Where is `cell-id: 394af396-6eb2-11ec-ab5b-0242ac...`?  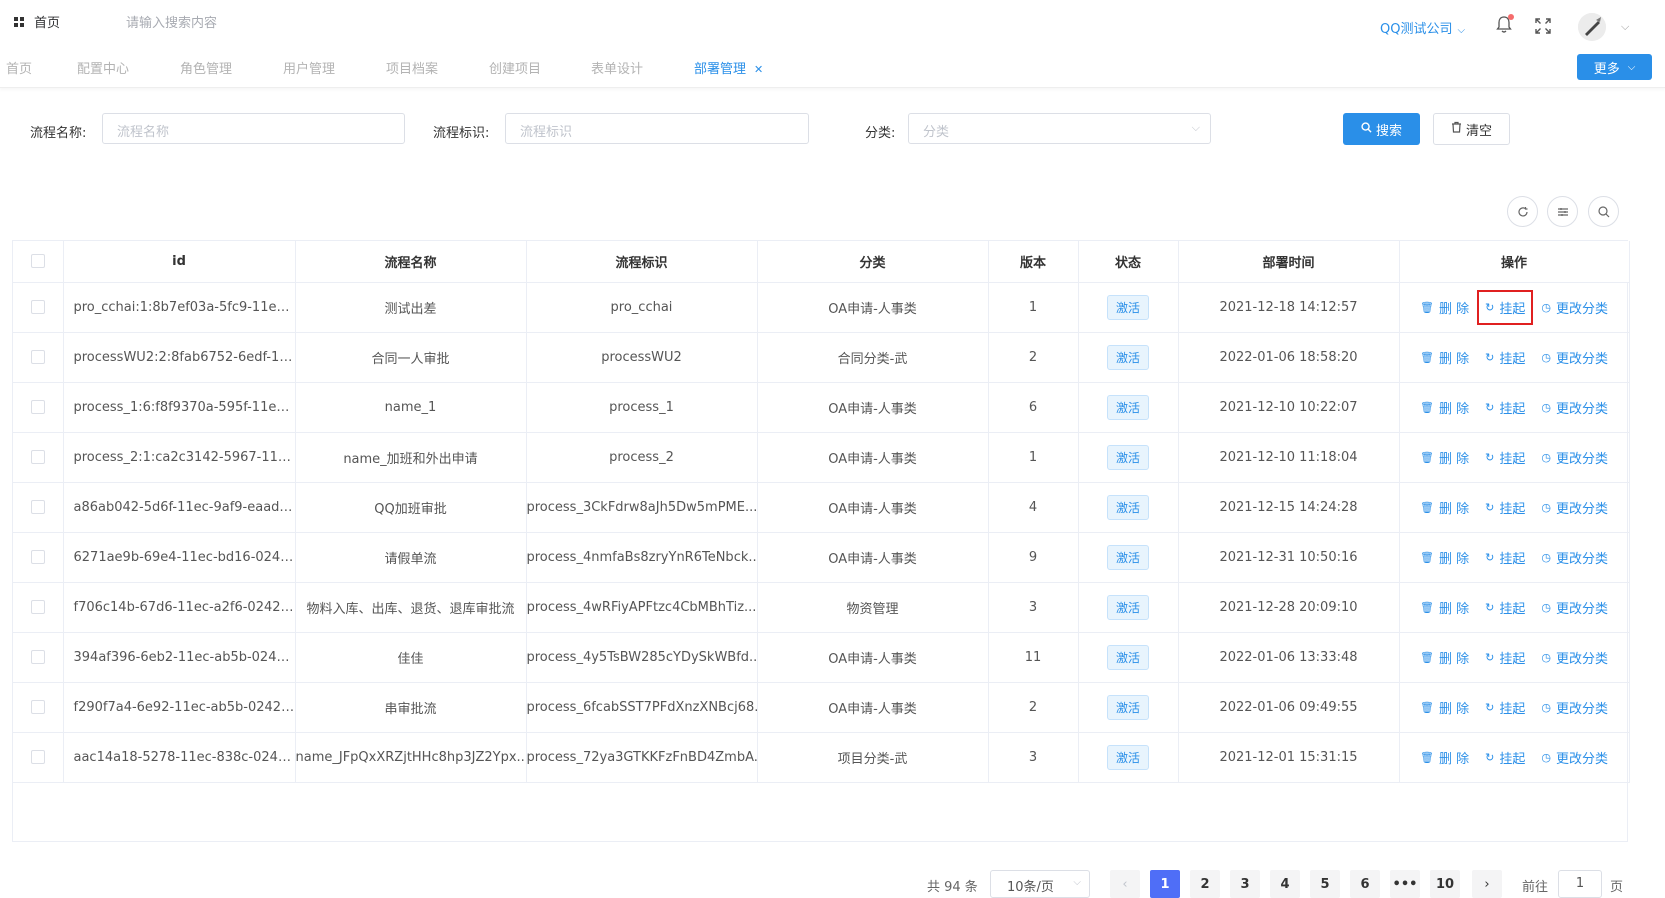
cell-id: 394af396-6eb2-11ec-ab5b-0242ac... is located at coordinates (179, 657).